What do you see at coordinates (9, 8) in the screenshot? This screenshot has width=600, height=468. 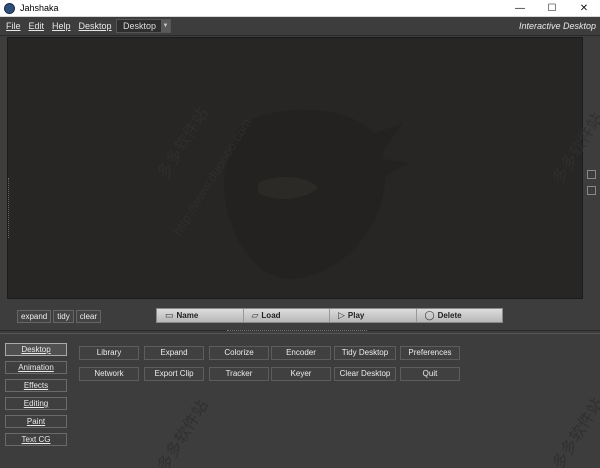 I see `app-logo-icon` at bounding box center [9, 8].